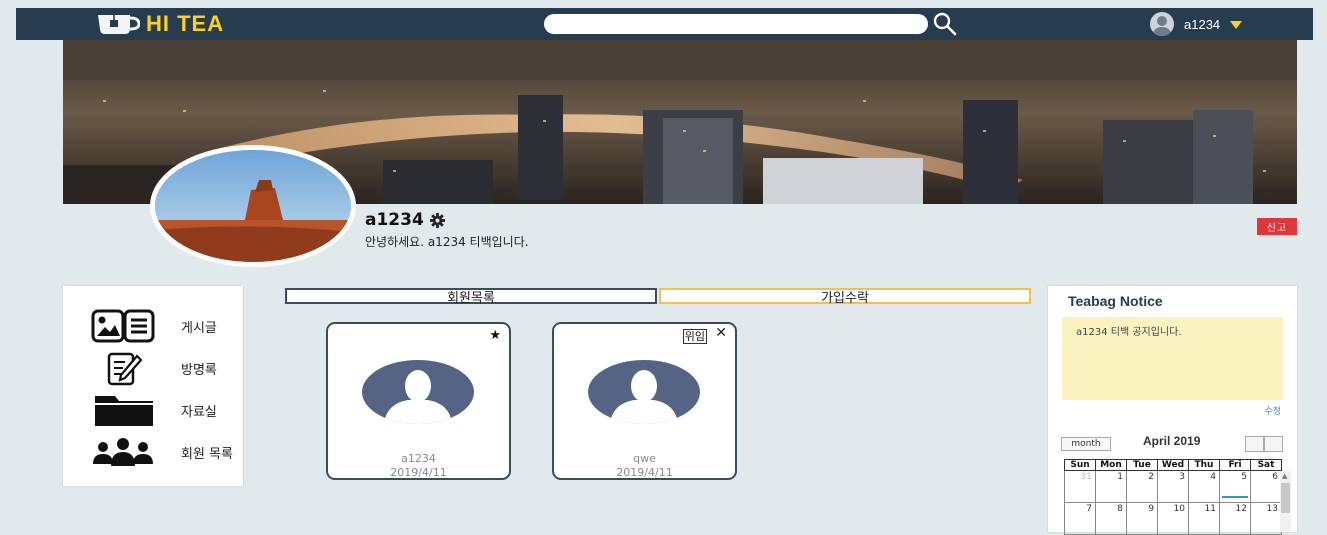 The image size is (1327, 535). I want to click on member-card: 위임 ✕ qwe 2019/4/11, so click(644, 401).